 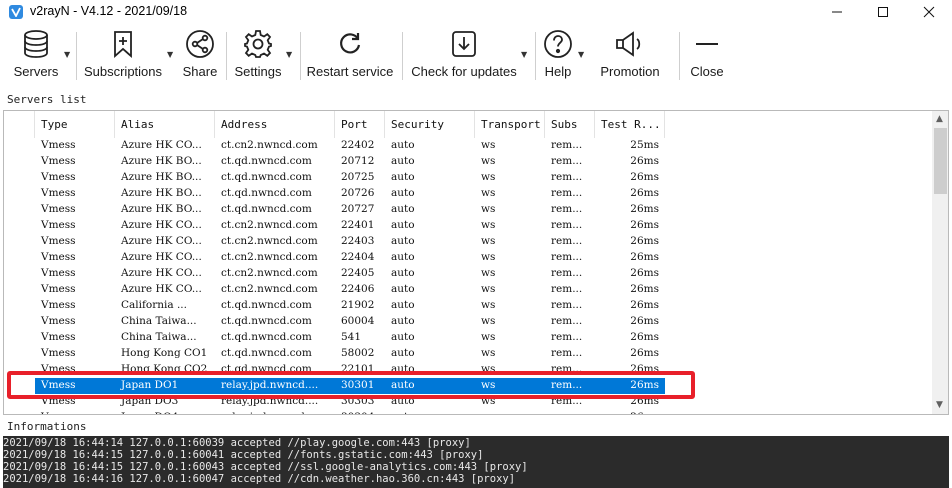 I want to click on help-dropdown-icon: ▼, so click(x=581, y=54).